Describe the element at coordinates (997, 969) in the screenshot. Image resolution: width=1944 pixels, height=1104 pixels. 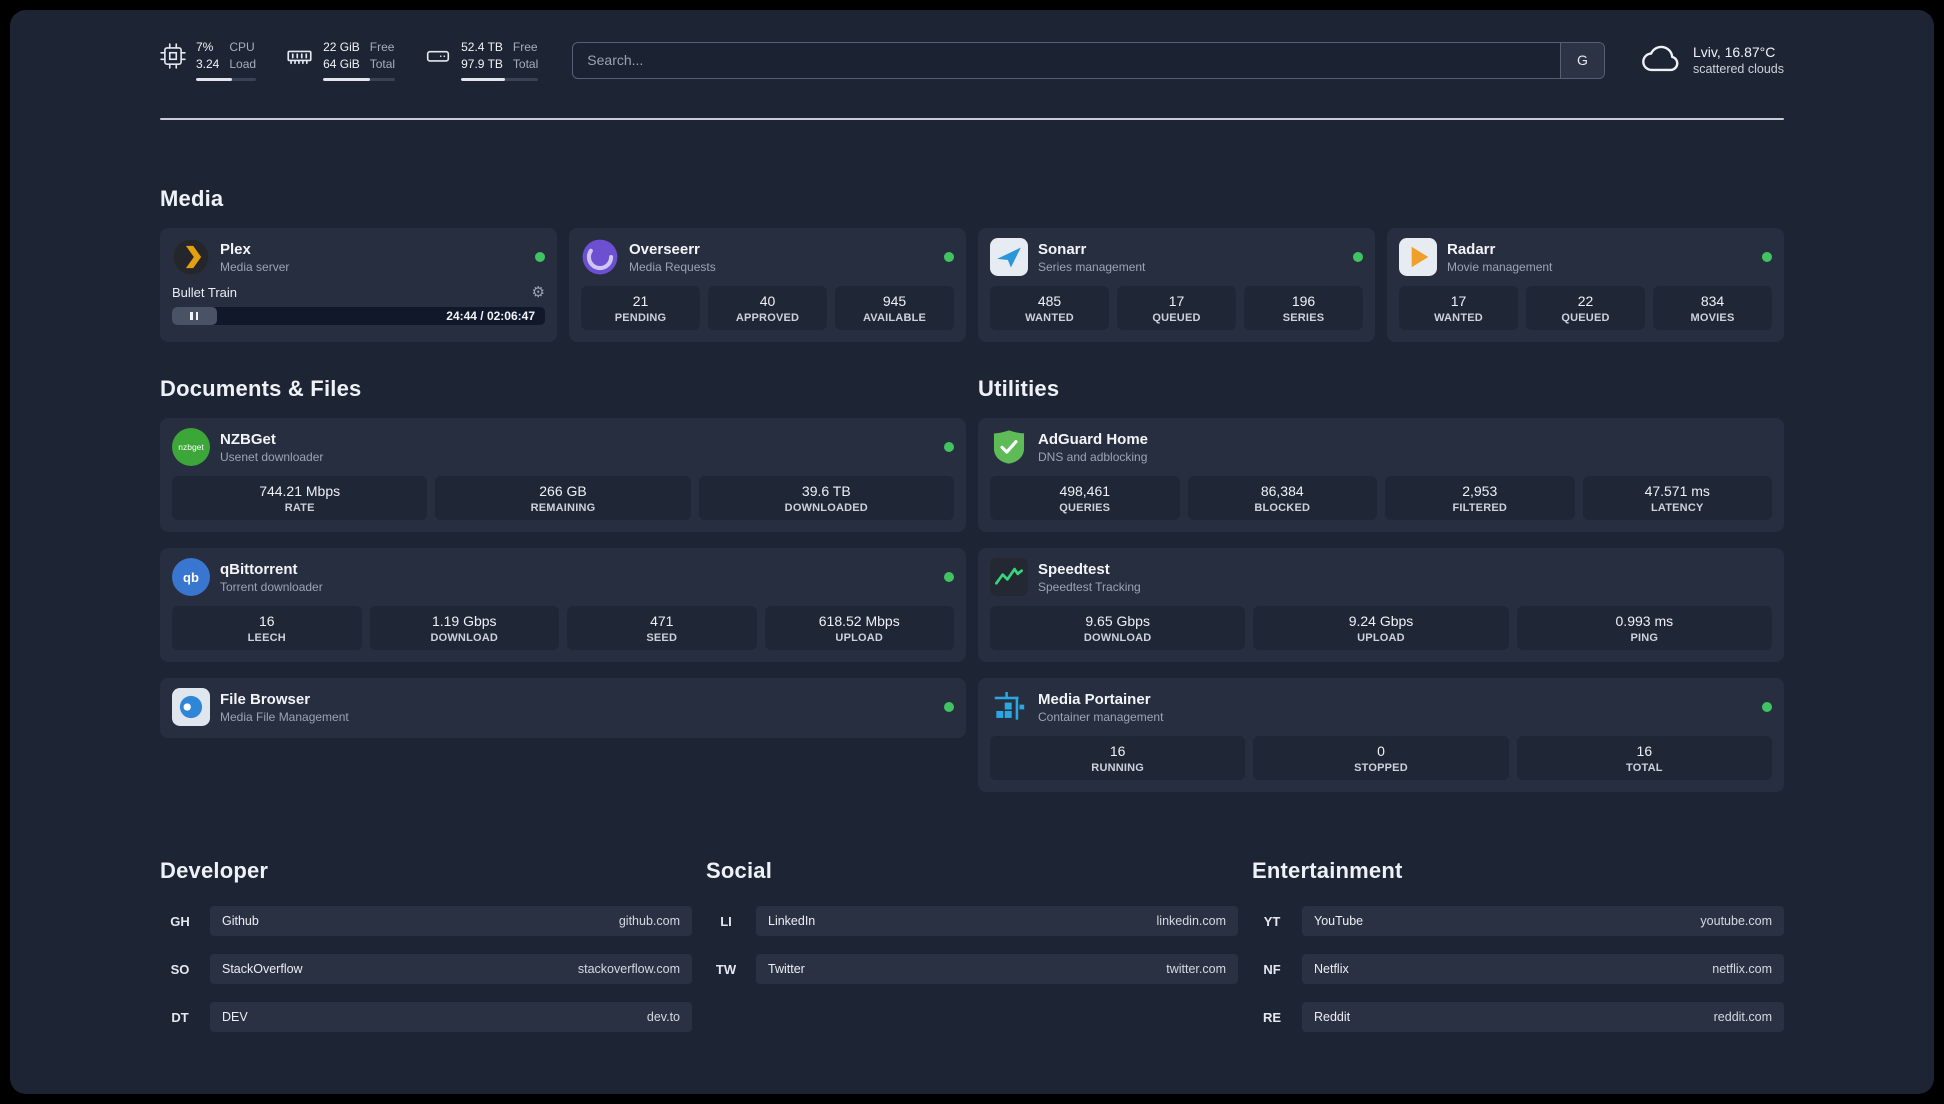
I see `bookmark-link: Twitter twitter.com` at that location.